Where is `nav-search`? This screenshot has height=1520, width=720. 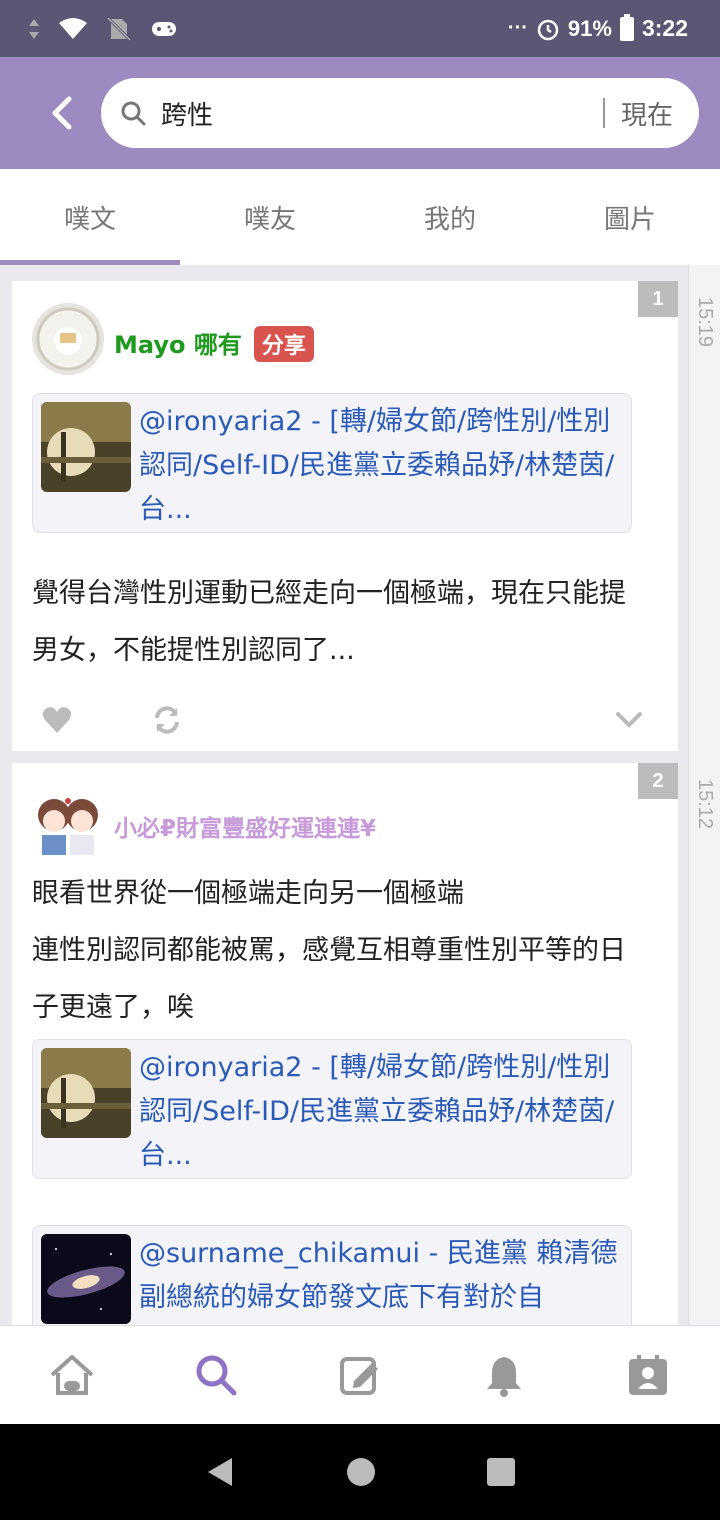
nav-search is located at coordinates (216, 1375).